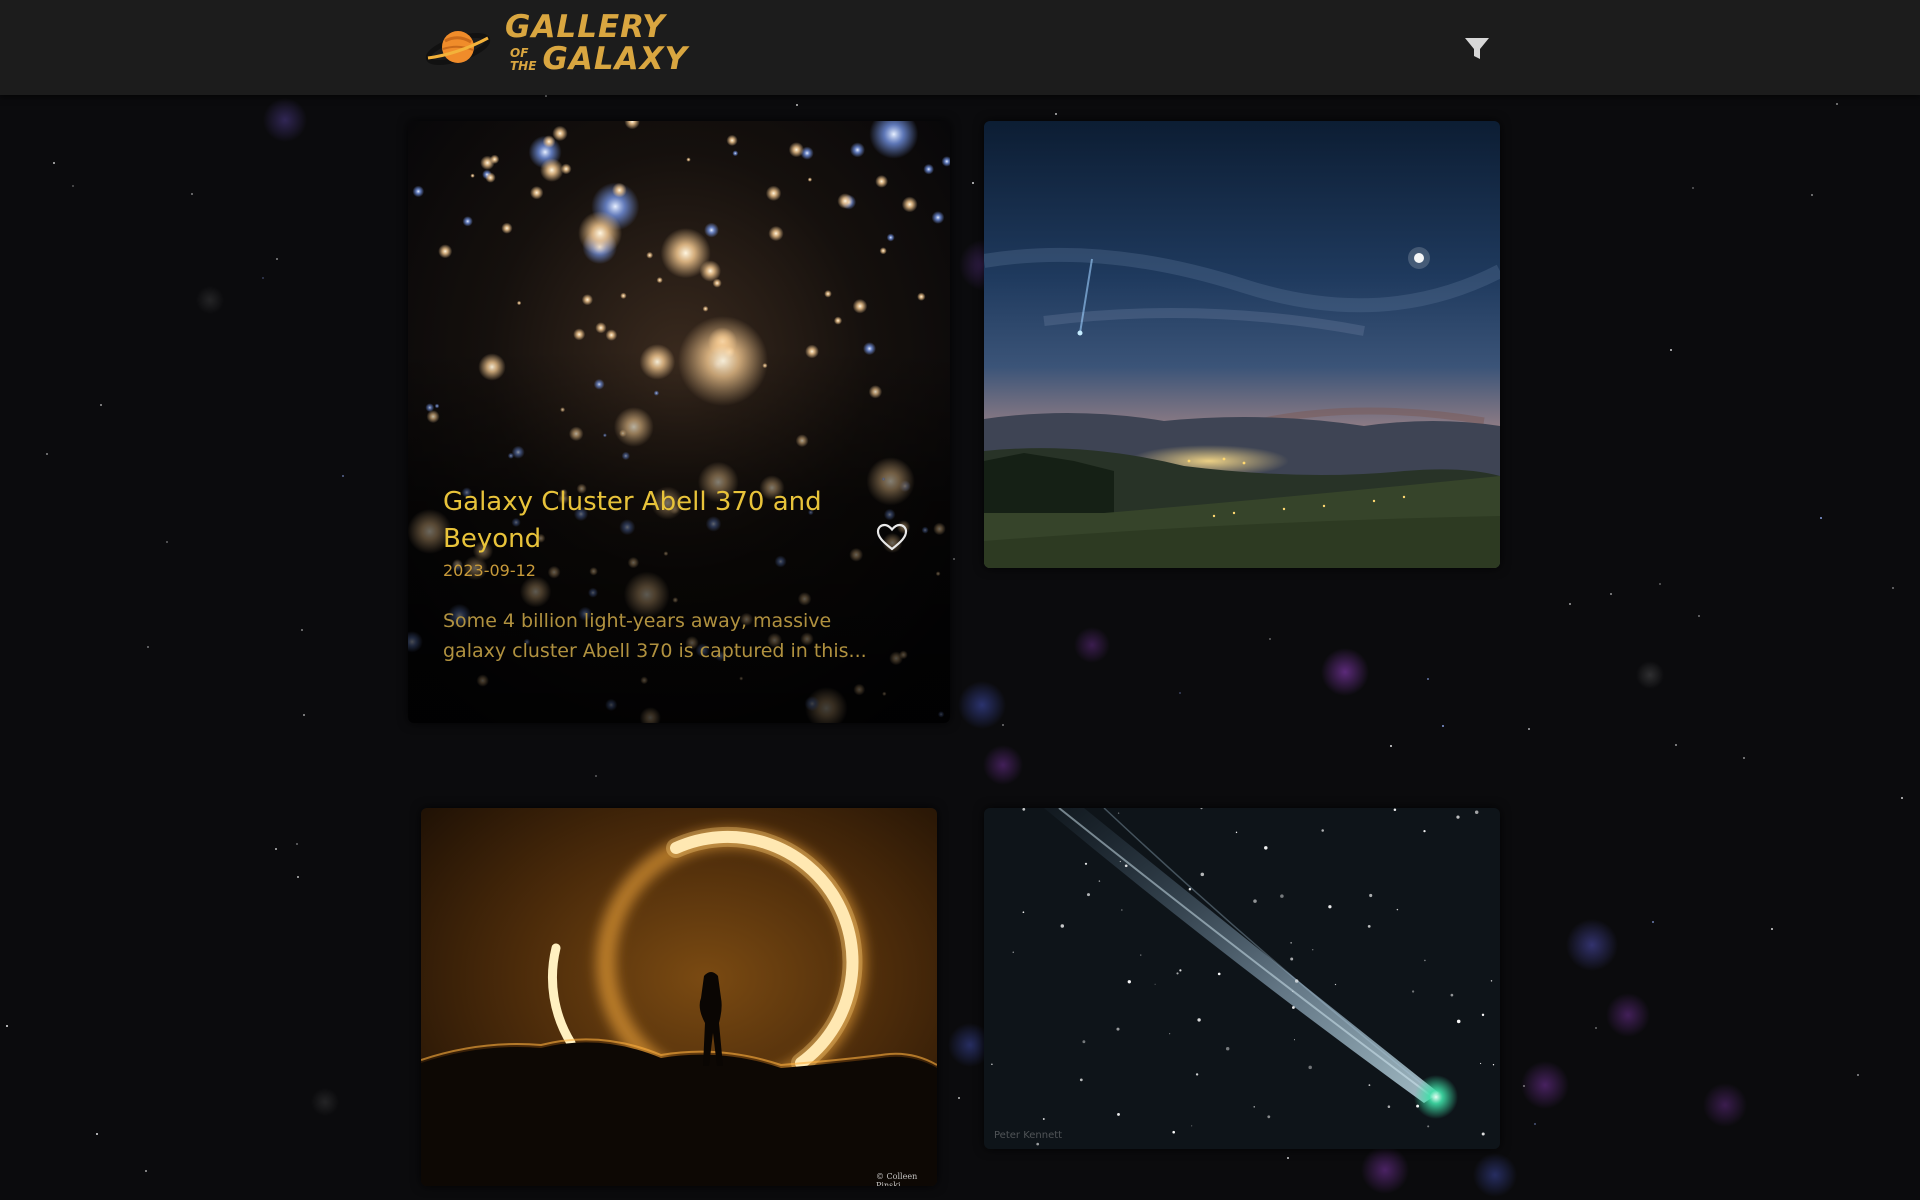  Describe the element at coordinates (585, 27) in the screenshot. I see `logo-line-gallery: GALLERY` at that location.